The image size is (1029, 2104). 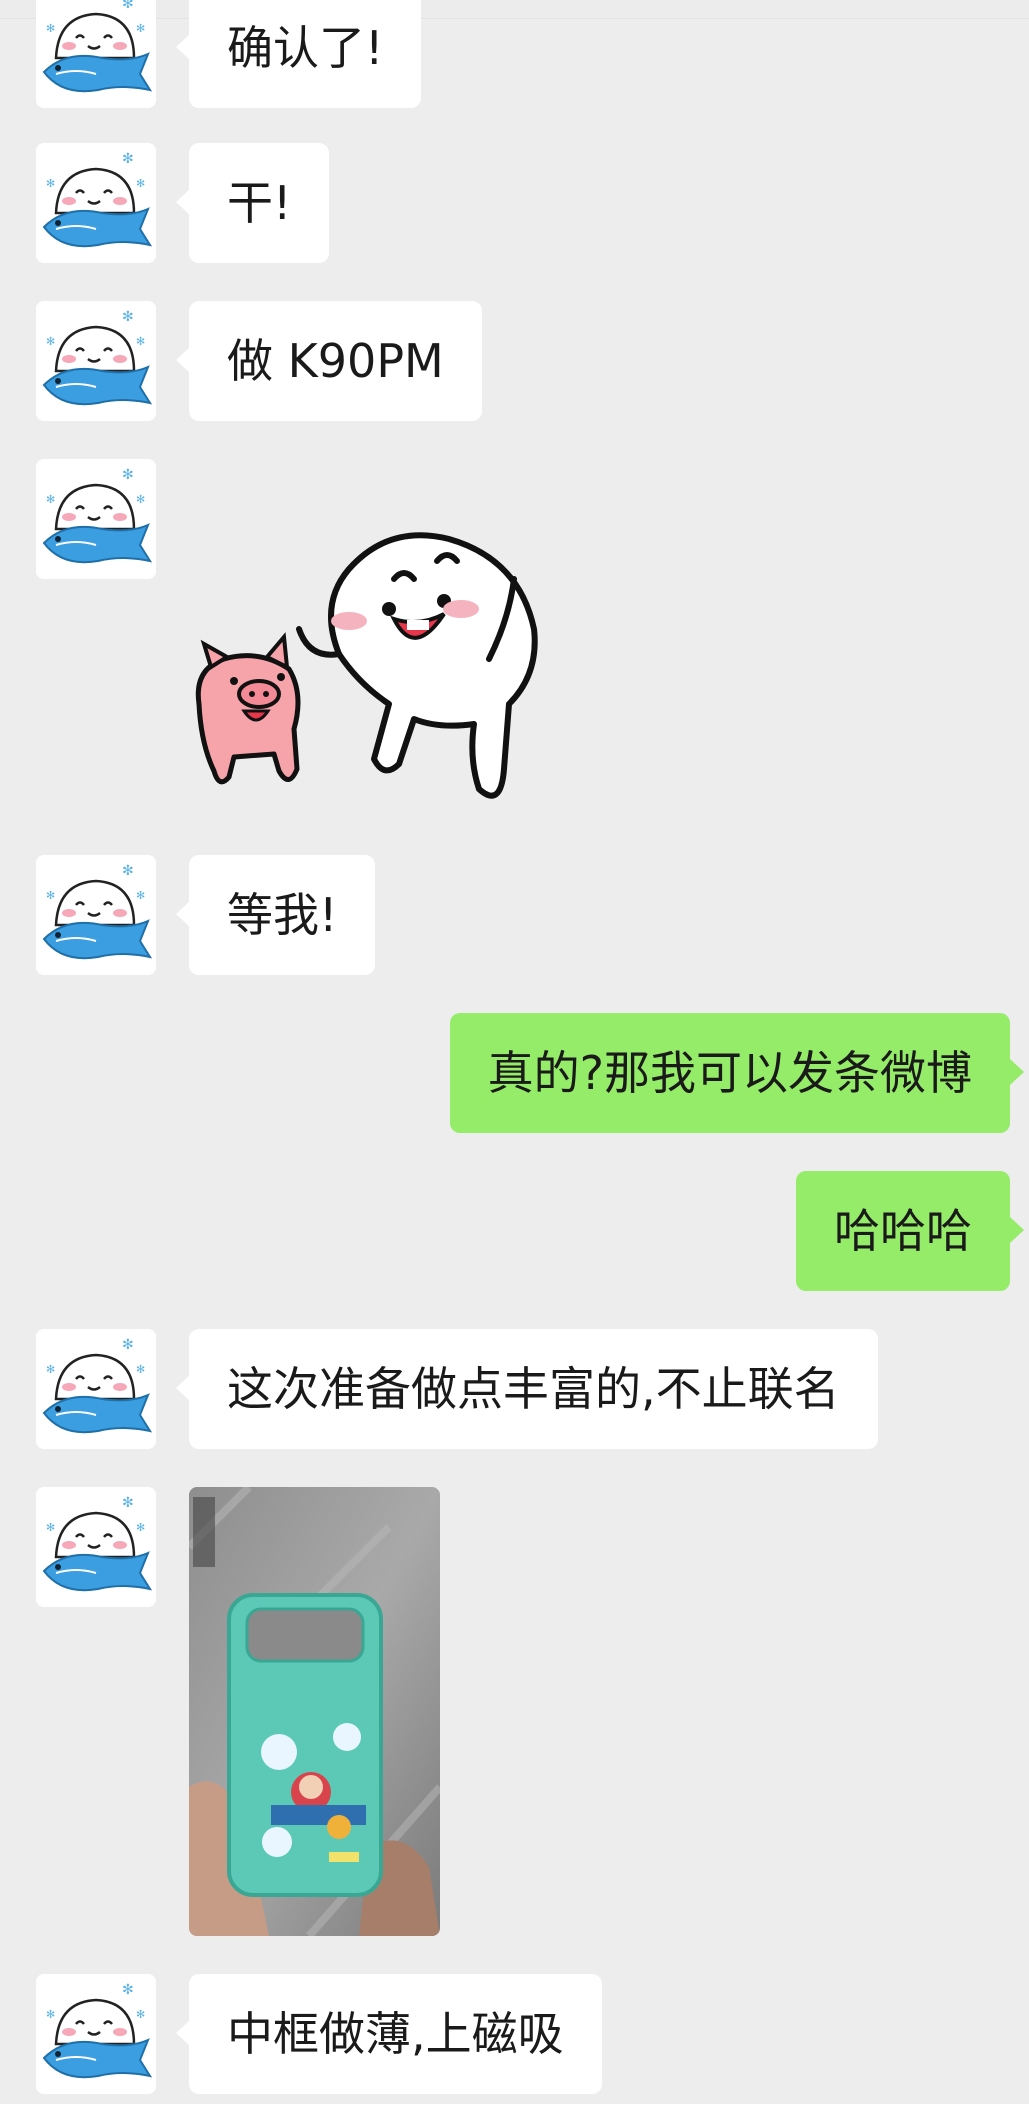 I want to click on incoming-message-bubble: 等我!, so click(x=275, y=915).